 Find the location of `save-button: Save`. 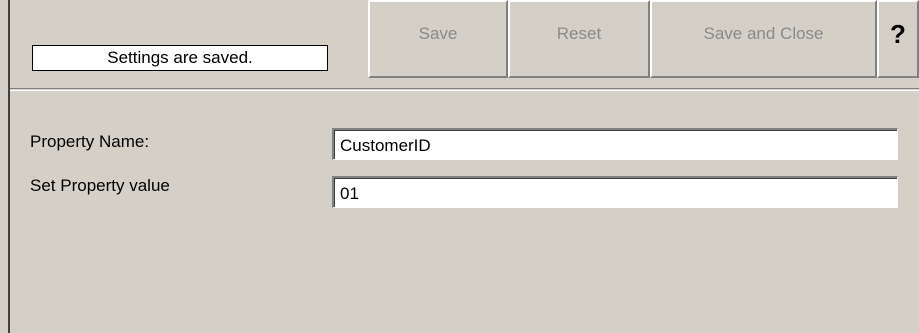

save-button: Save is located at coordinates (438, 39).